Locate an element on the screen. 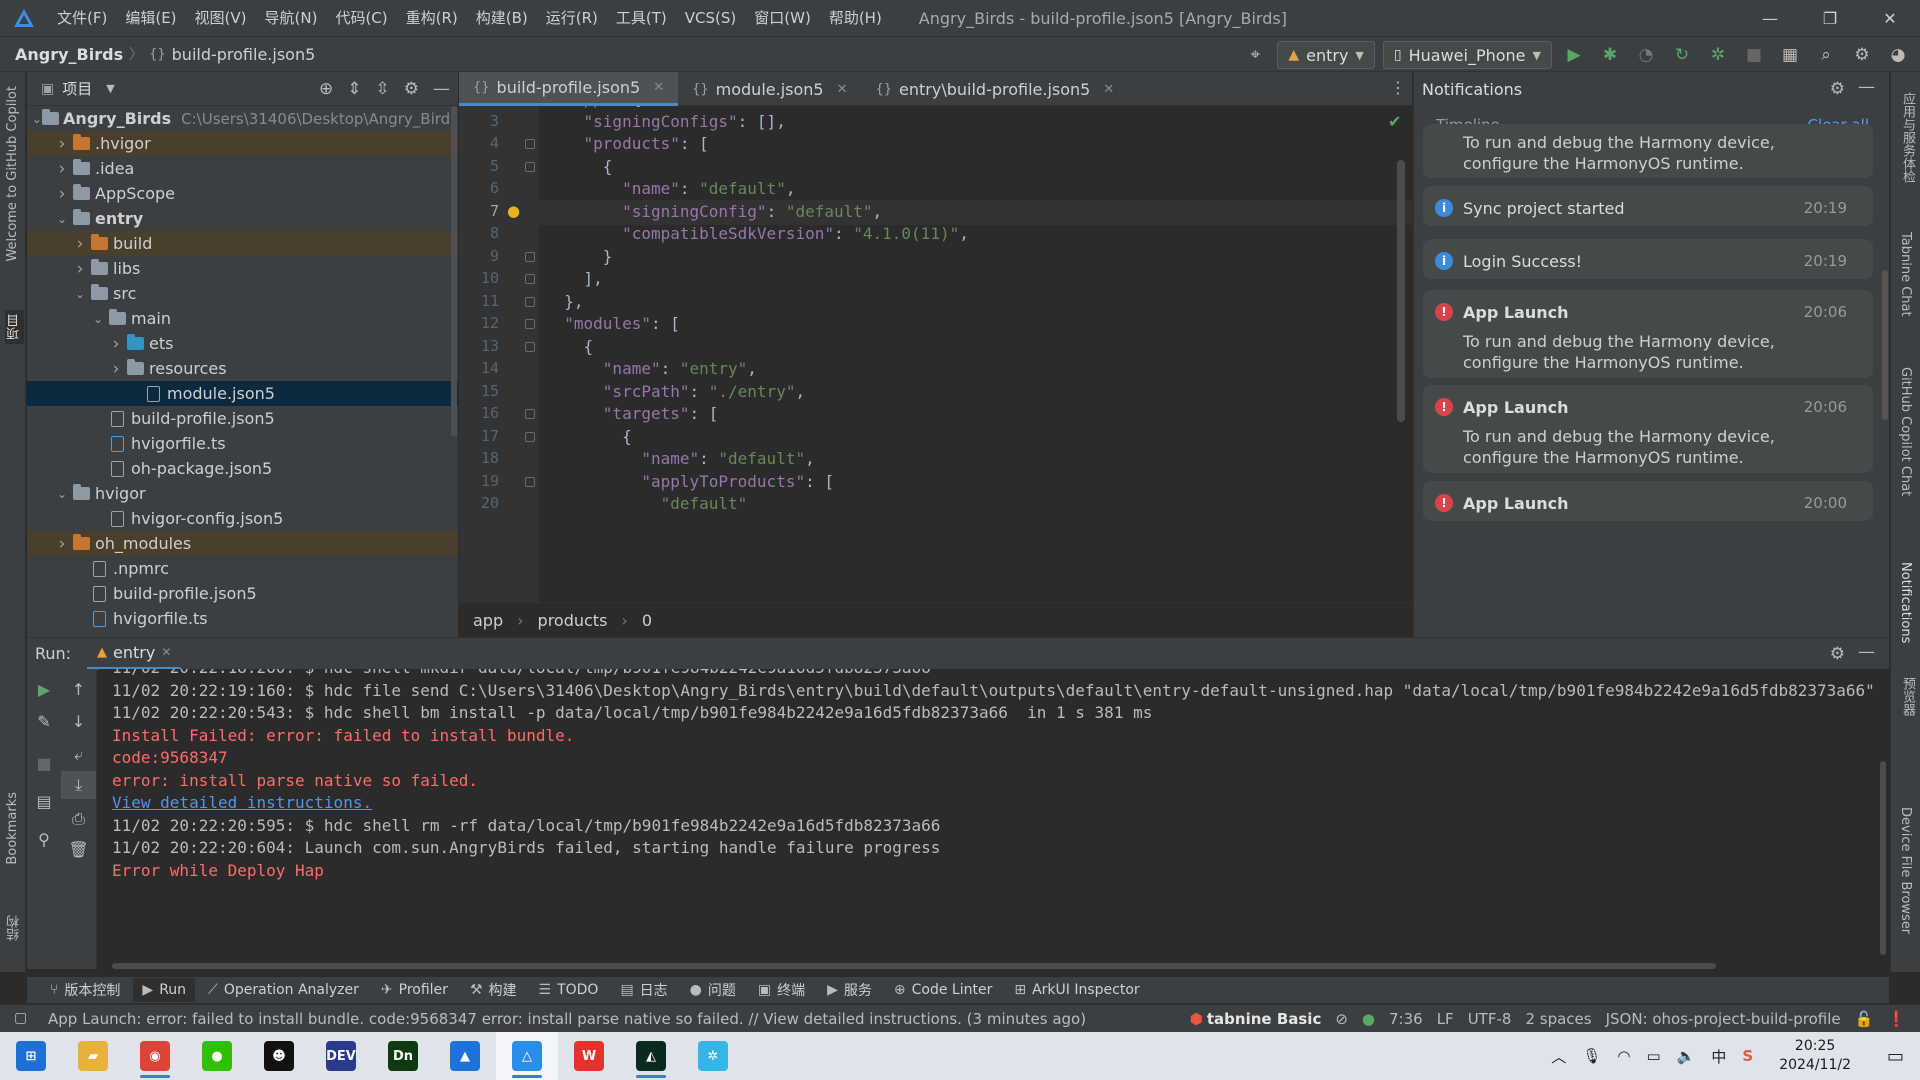 This screenshot has height=1080, width=1920. tool-tab: ⚒ 构建 is located at coordinates (493, 990).